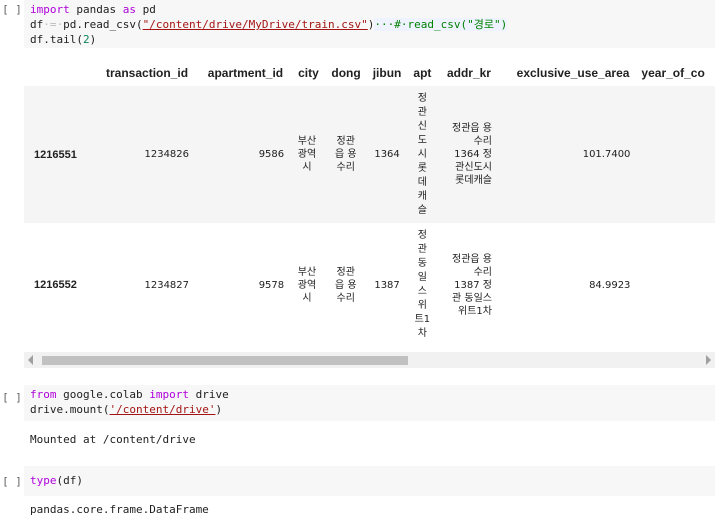 This screenshot has height=520, width=715. Describe the element at coordinates (43, 480) in the screenshot. I see `builtin: type` at that location.